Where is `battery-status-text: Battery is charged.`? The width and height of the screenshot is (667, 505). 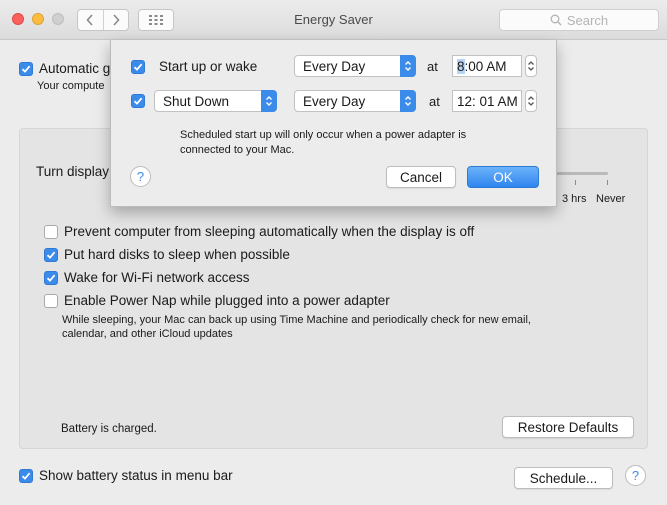
battery-status-text: Battery is charged. is located at coordinates (109, 429).